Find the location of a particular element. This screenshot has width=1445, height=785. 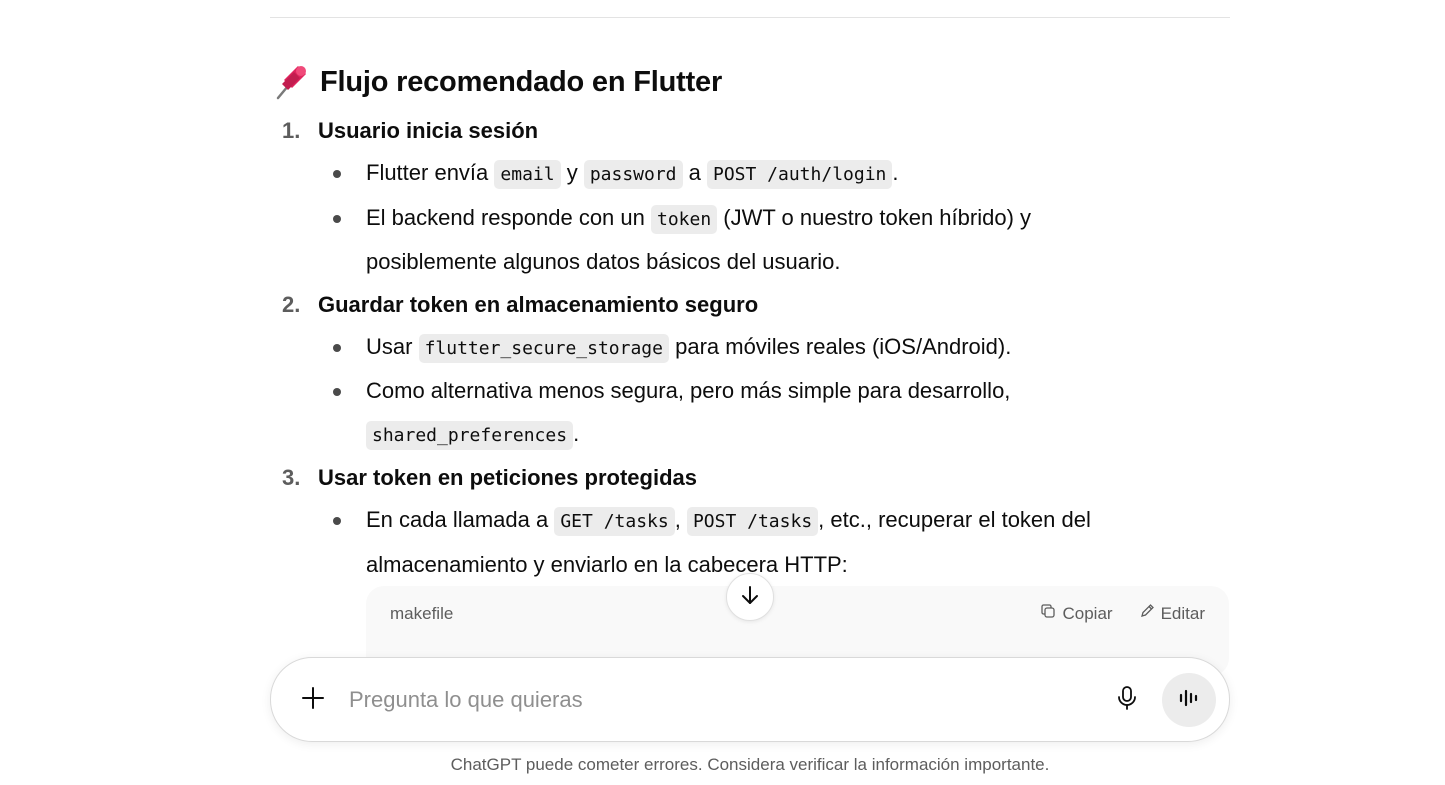

code-actions: Copiar Editar is located at coordinates (1122, 613).